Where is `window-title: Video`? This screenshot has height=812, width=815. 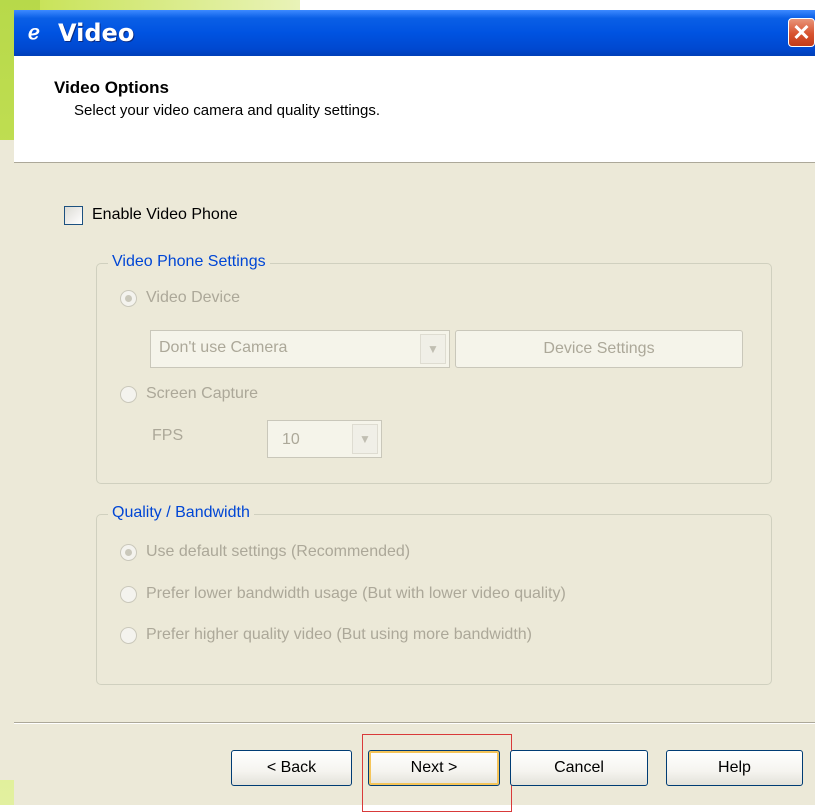
window-title: Video is located at coordinates (96, 33).